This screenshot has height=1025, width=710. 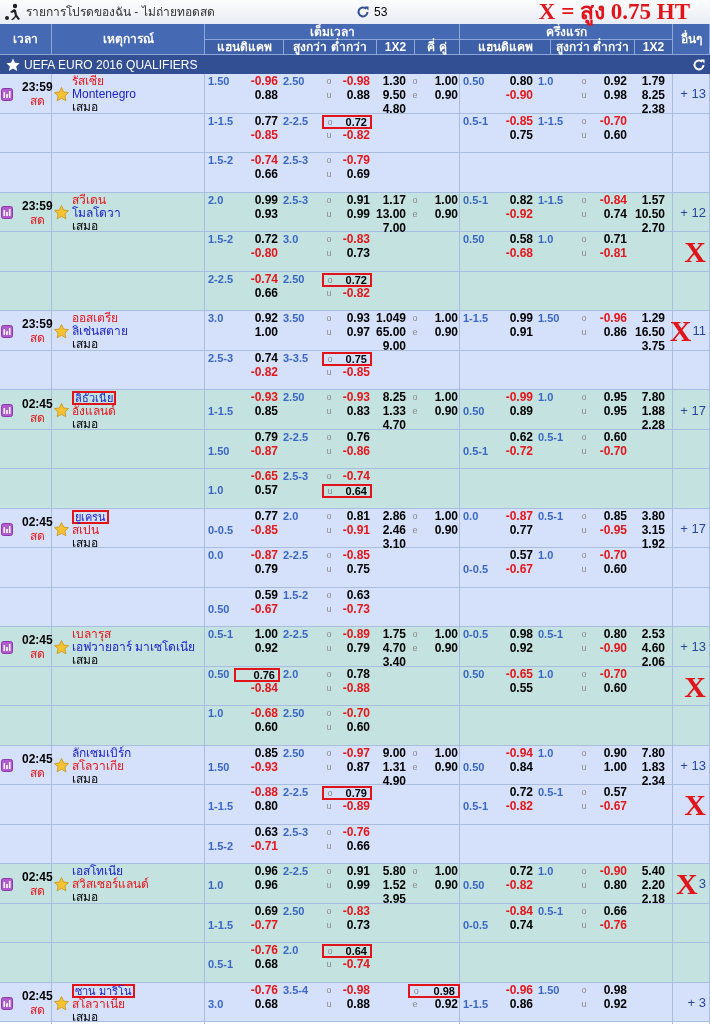 What do you see at coordinates (610, 793) in the screenshot?
I see `odds-value: 0.57` at bounding box center [610, 793].